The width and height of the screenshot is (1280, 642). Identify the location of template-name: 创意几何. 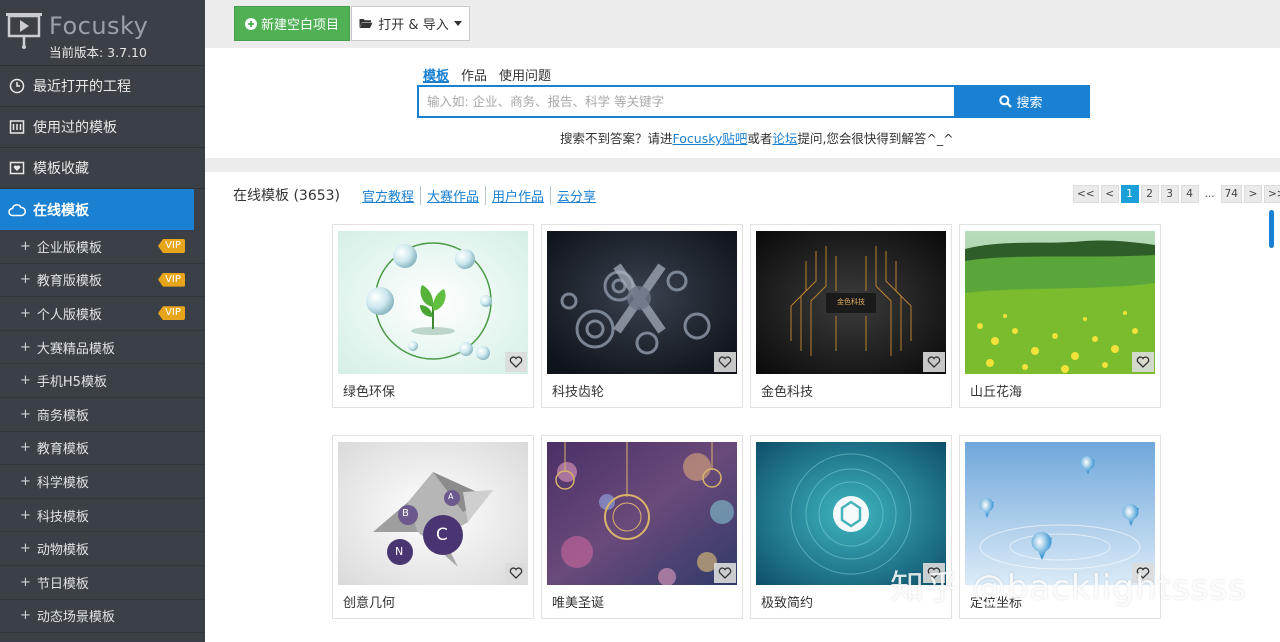
(369, 603).